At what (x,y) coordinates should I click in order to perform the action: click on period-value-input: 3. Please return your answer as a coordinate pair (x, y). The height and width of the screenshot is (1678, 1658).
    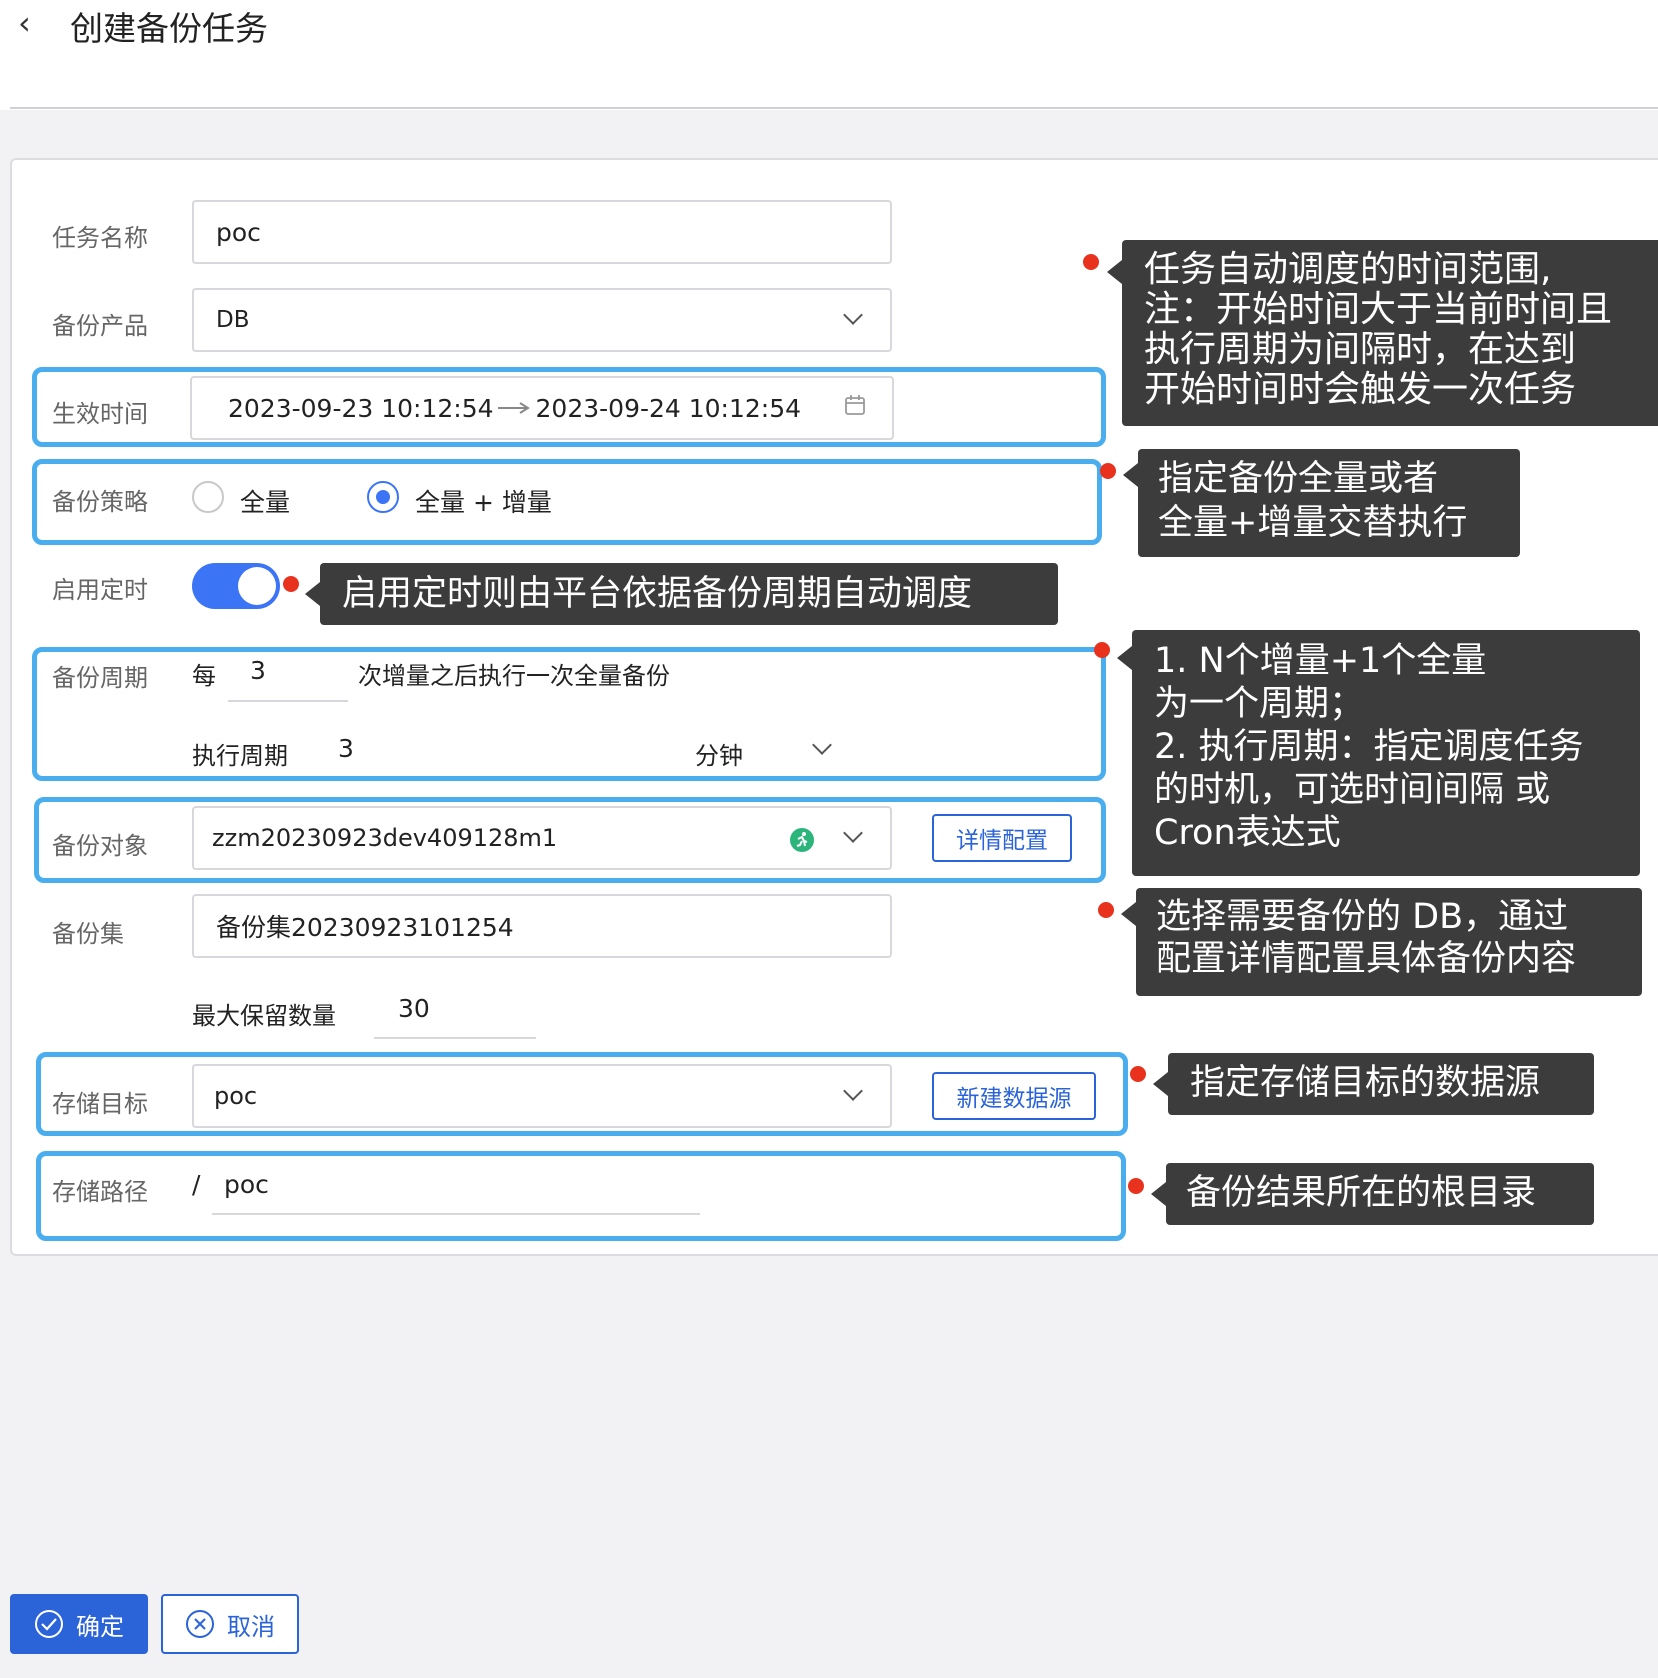
    Looking at the image, I should click on (346, 748).